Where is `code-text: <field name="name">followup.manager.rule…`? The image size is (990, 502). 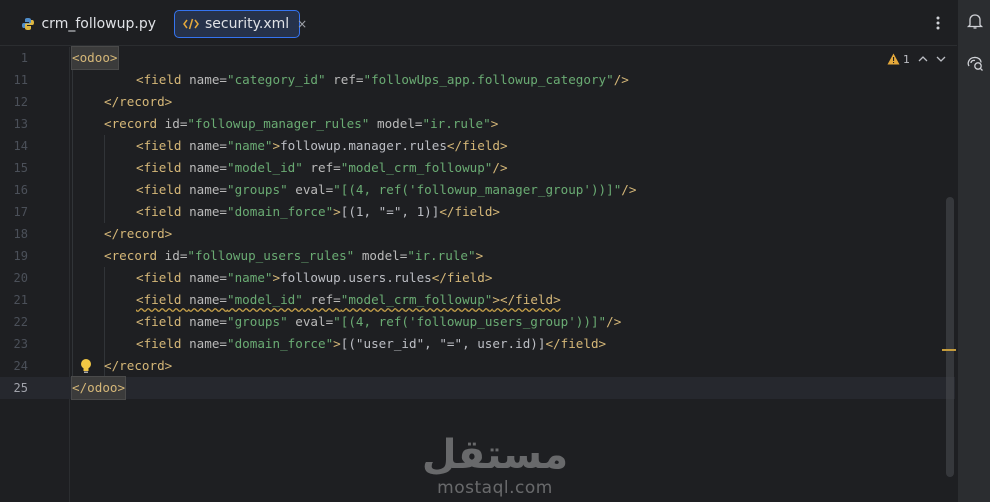
code-text: <field name="name">followup.manager.rule… is located at coordinates (322, 146).